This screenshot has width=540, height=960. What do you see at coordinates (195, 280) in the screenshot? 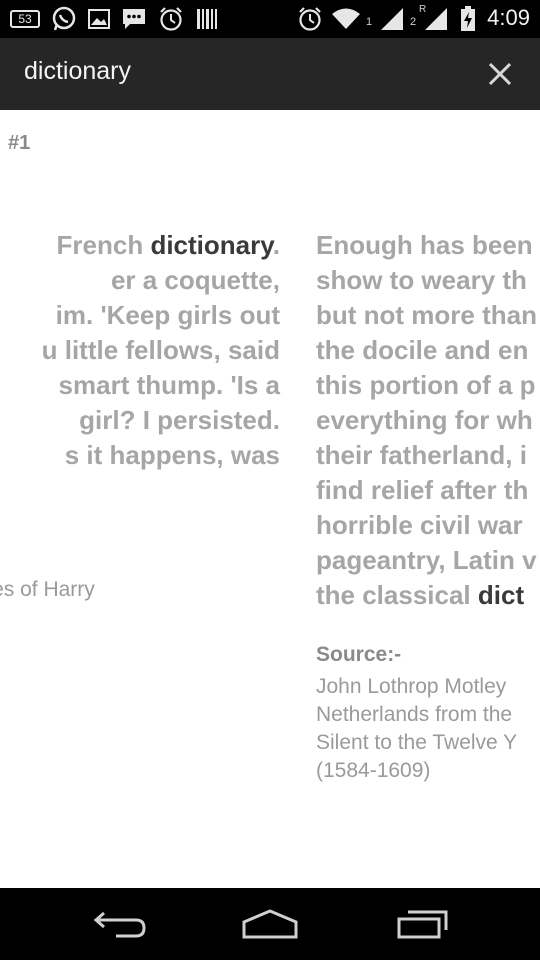
I see `quote-line: er a coquette,` at bounding box center [195, 280].